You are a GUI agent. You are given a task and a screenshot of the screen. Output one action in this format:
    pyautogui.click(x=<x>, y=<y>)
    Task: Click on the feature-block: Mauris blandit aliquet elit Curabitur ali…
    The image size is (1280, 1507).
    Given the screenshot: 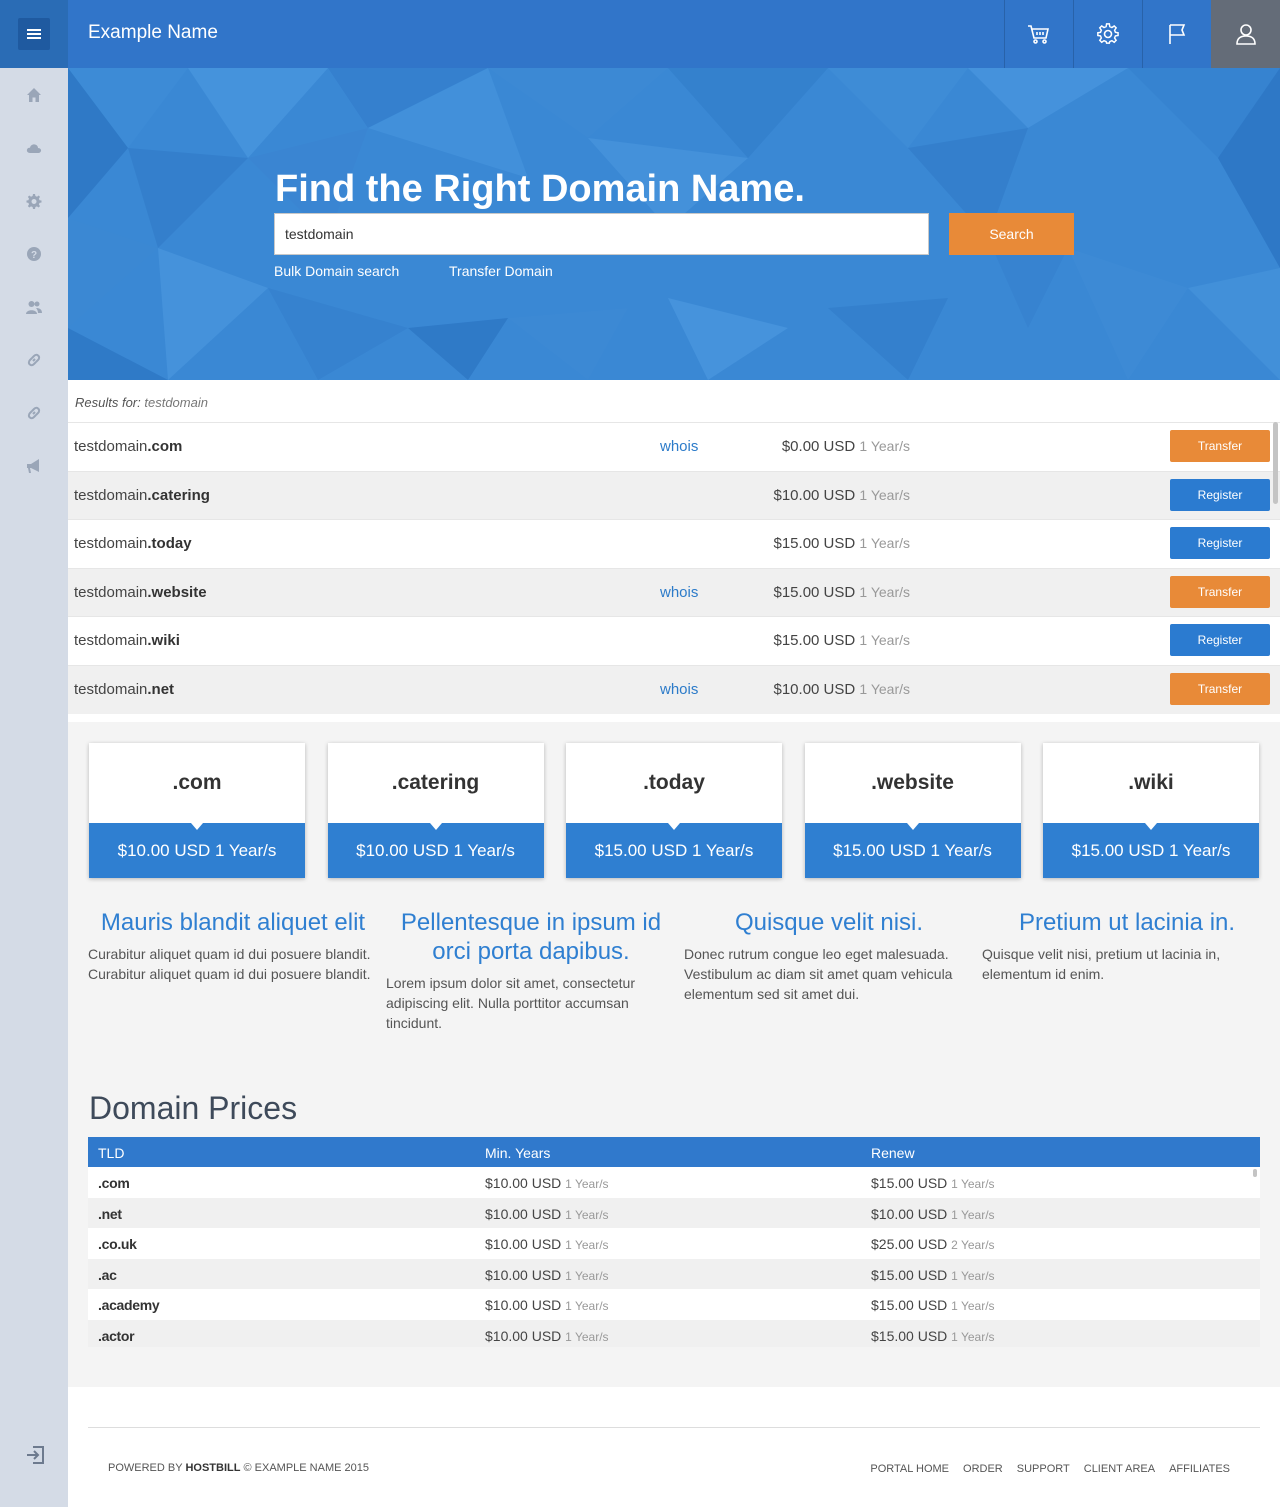 What is the action you would take?
    pyautogui.click(x=233, y=946)
    